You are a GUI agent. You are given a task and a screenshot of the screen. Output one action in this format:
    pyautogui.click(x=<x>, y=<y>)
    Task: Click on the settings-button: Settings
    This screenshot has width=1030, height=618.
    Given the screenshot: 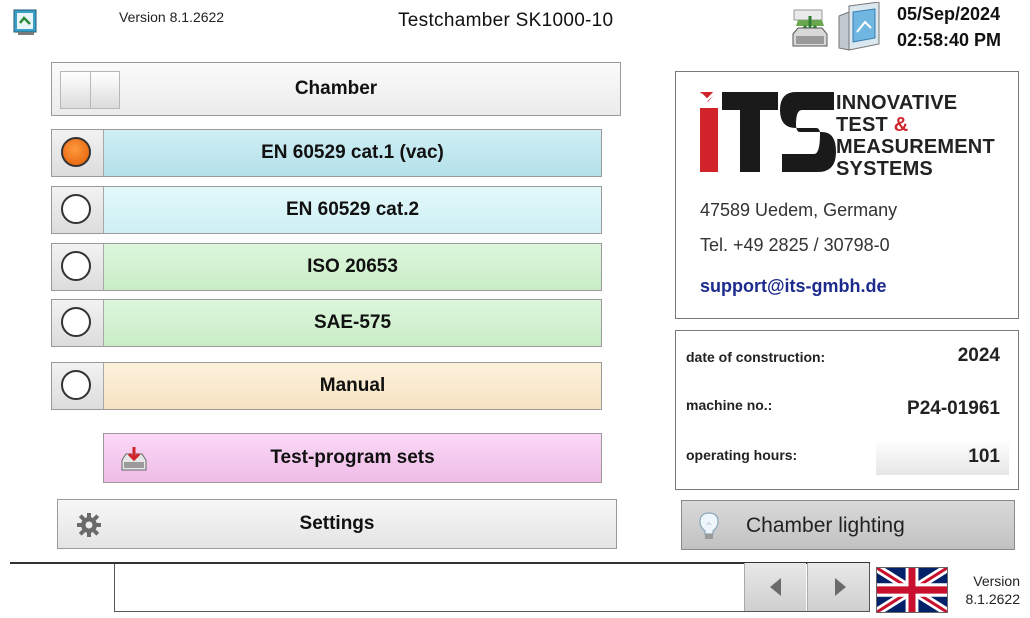 What is the action you would take?
    pyautogui.click(x=337, y=524)
    